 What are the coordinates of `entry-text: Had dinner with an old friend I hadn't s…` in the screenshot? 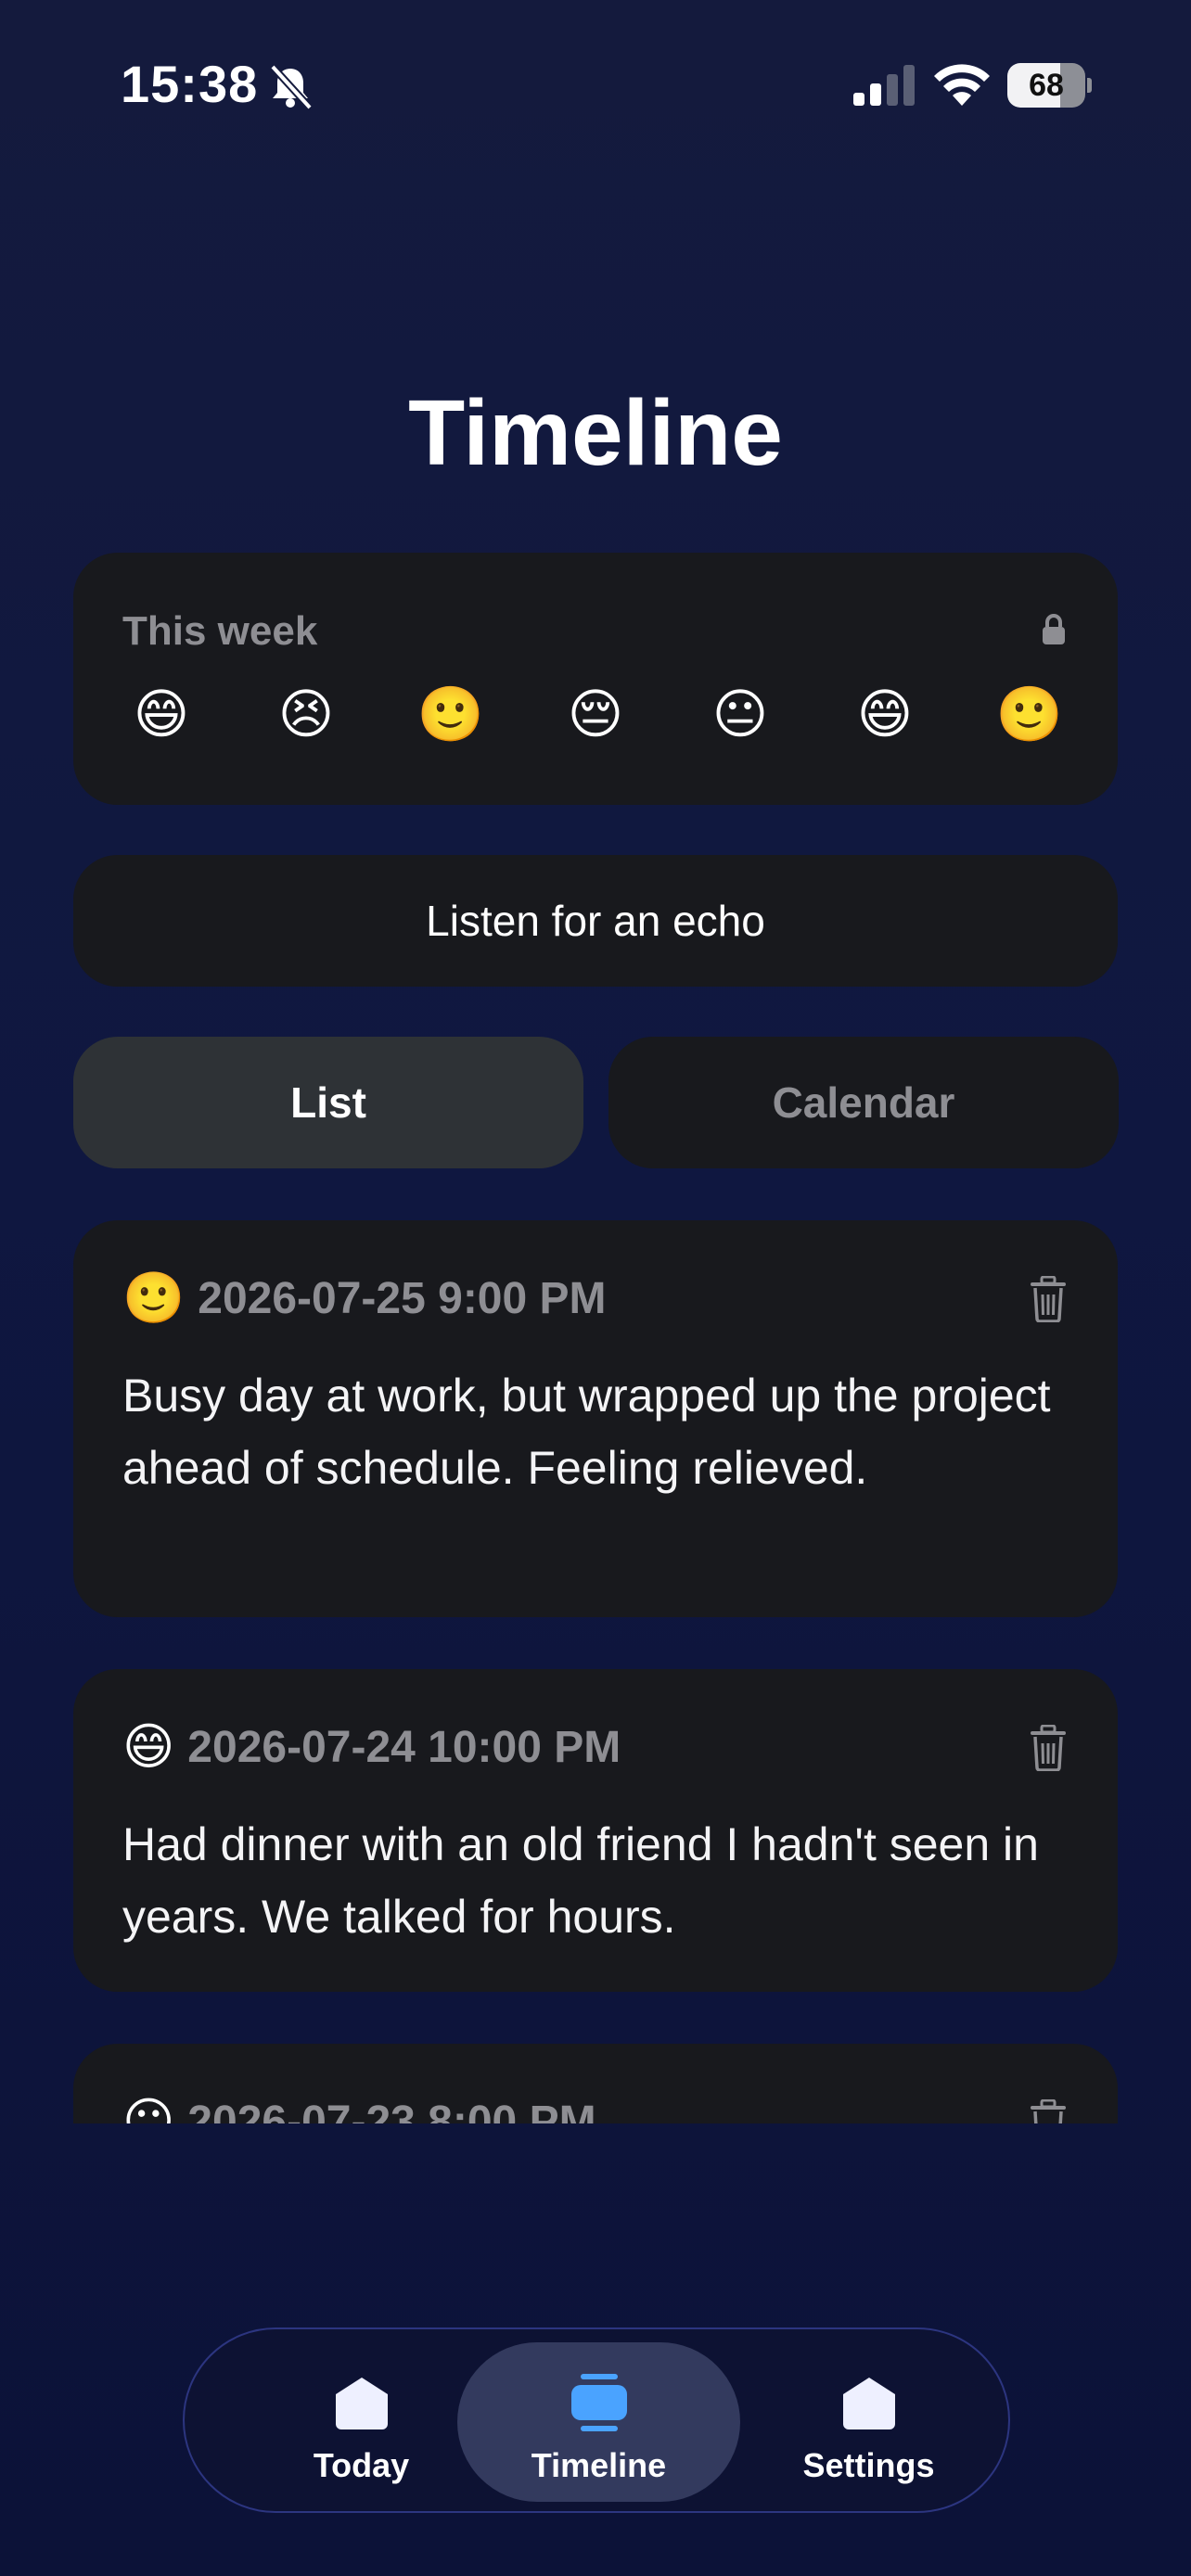 It's located at (580, 1880).